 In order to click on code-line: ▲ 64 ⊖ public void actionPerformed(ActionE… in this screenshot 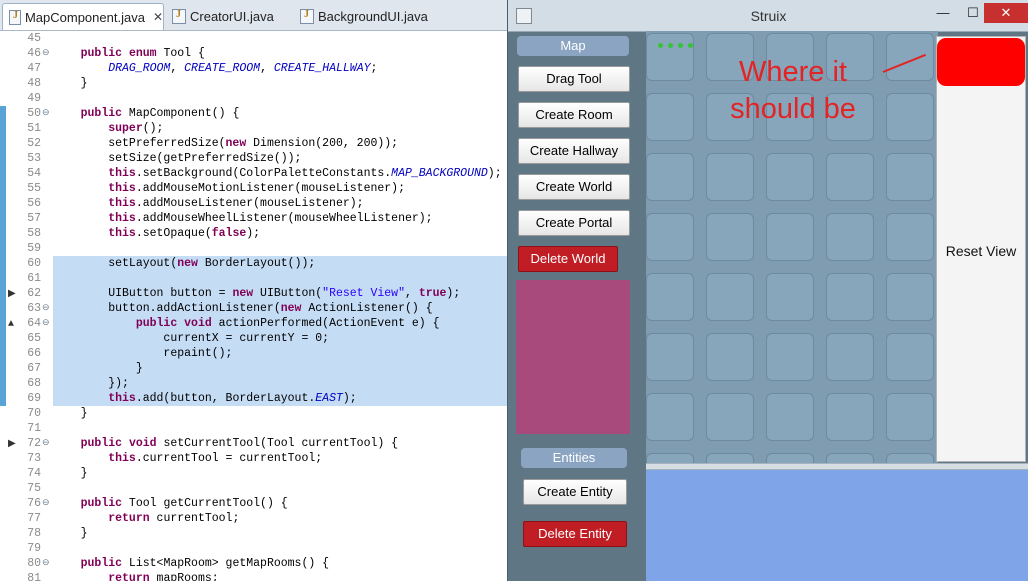, I will do `click(253, 323)`.